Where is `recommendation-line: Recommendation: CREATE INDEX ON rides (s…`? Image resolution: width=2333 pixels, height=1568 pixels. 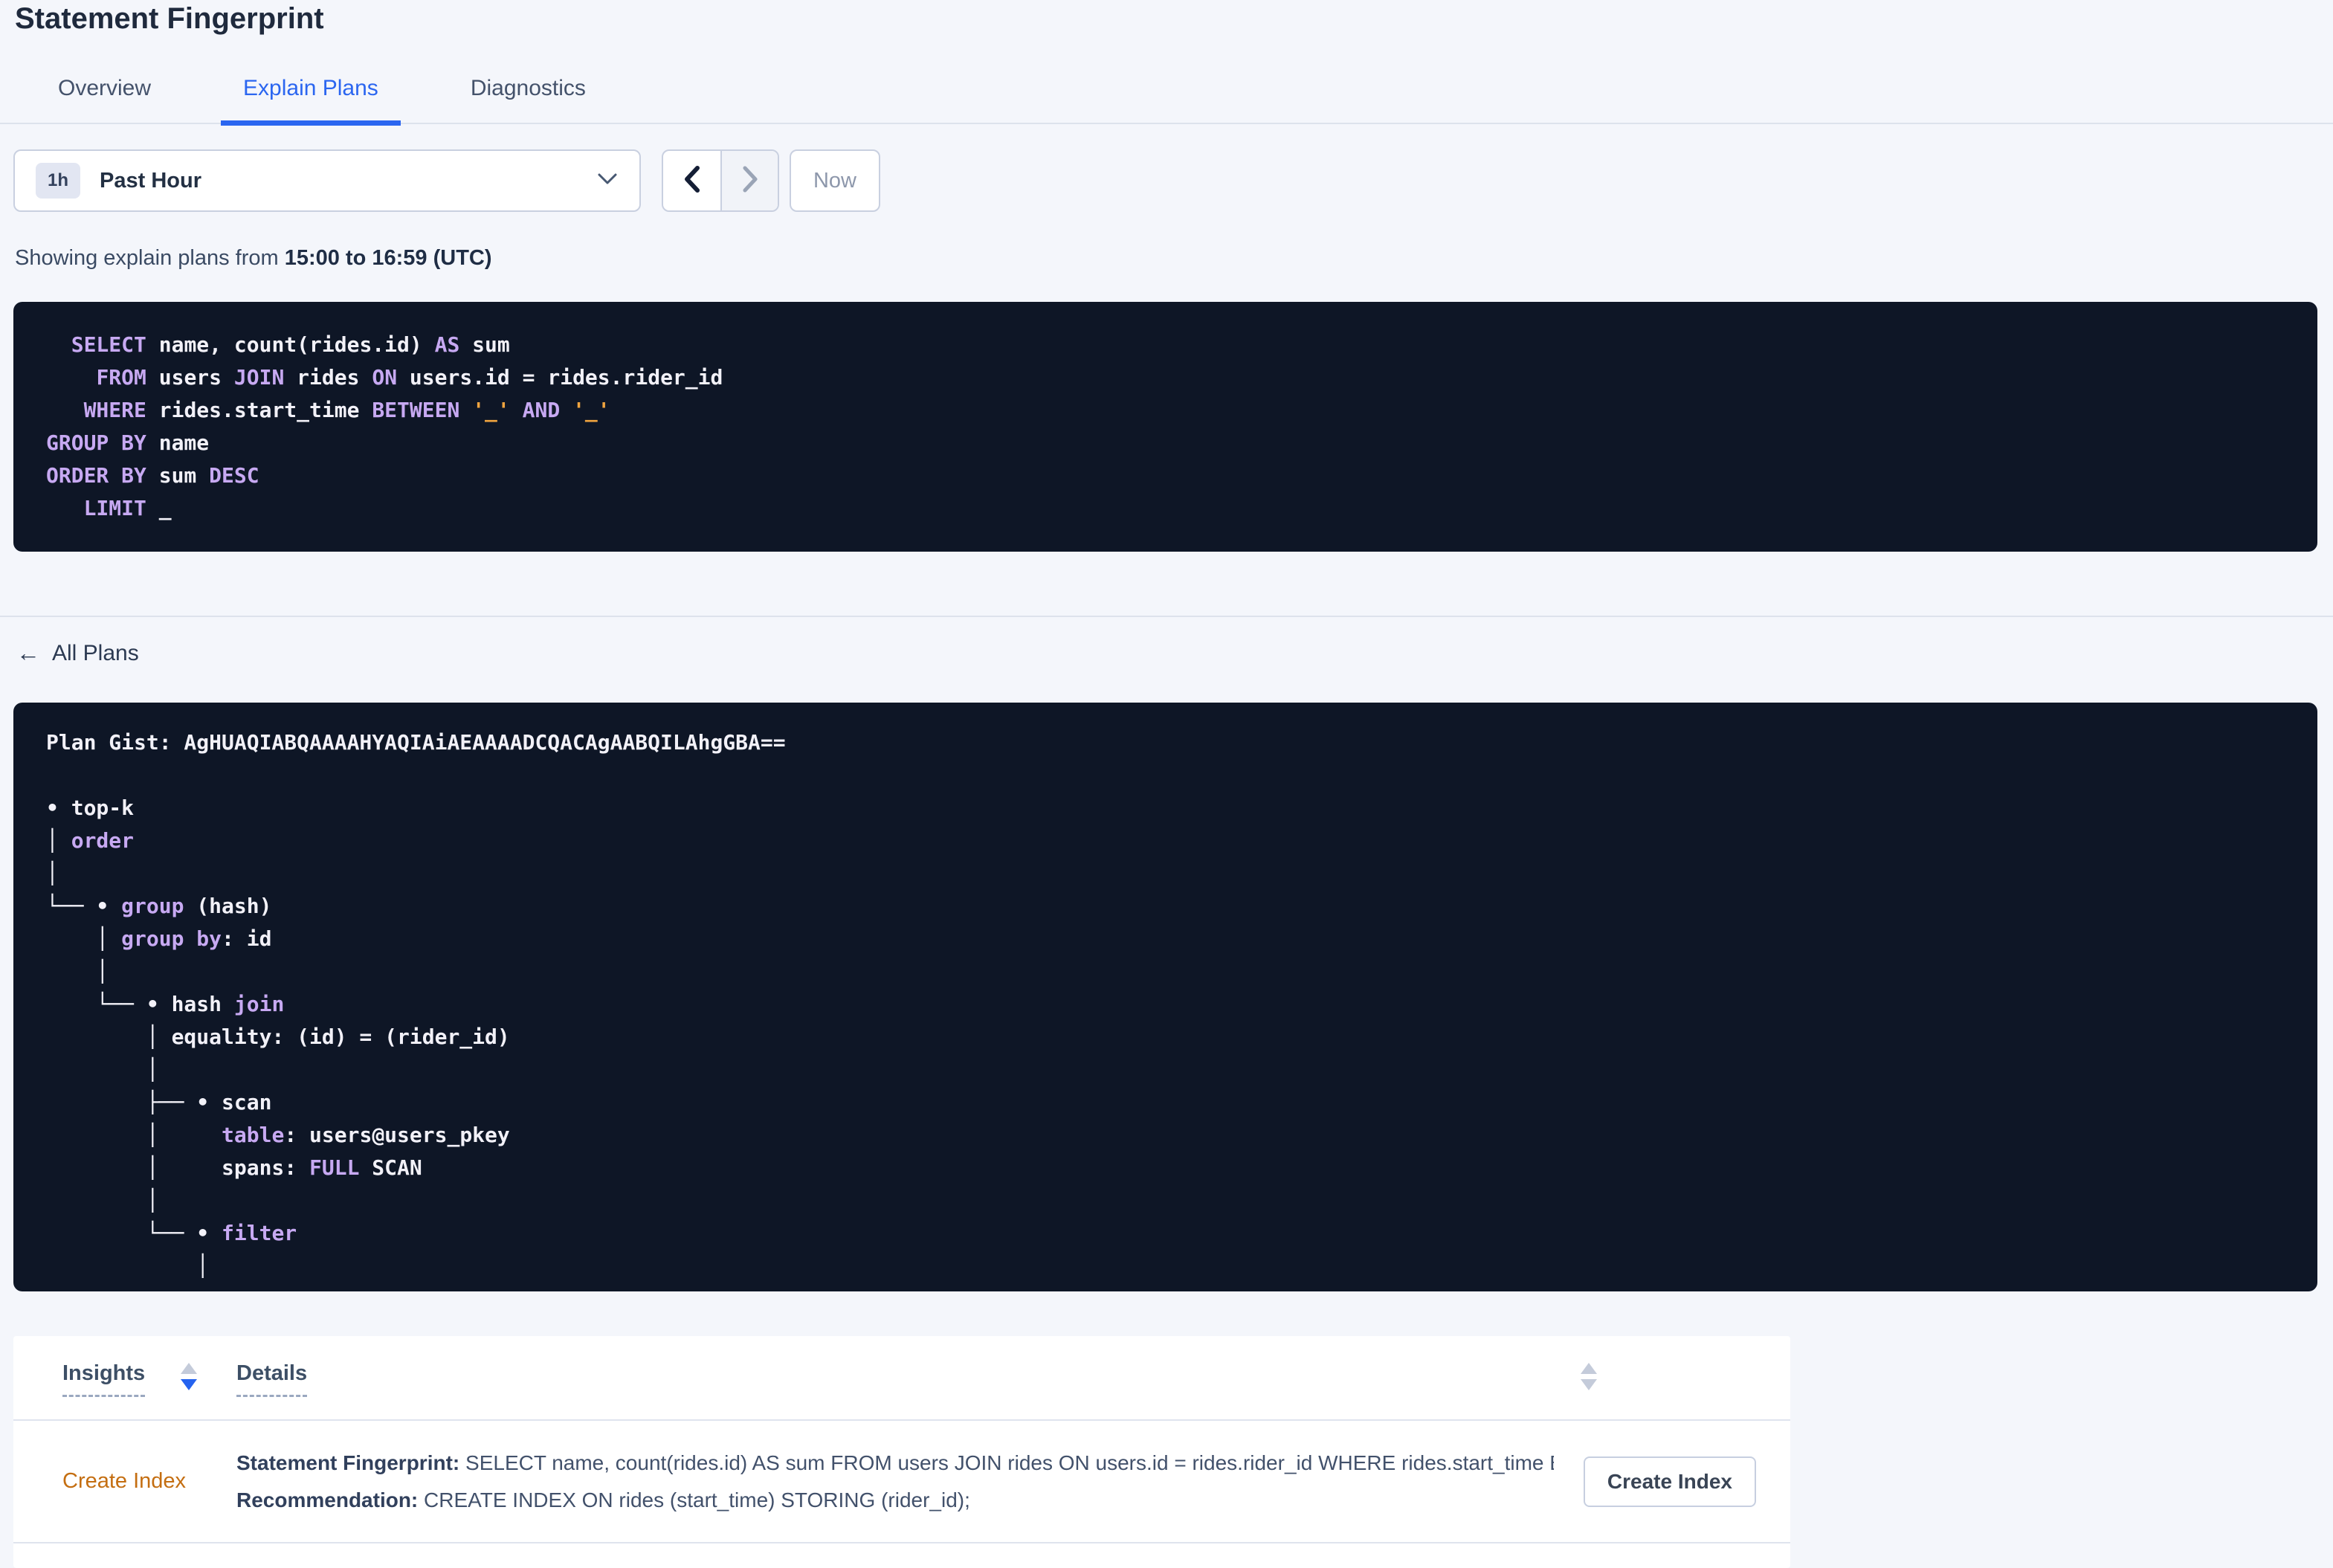
recommendation-line: Recommendation: CREATE INDEX ON rides (s… is located at coordinates (895, 1500).